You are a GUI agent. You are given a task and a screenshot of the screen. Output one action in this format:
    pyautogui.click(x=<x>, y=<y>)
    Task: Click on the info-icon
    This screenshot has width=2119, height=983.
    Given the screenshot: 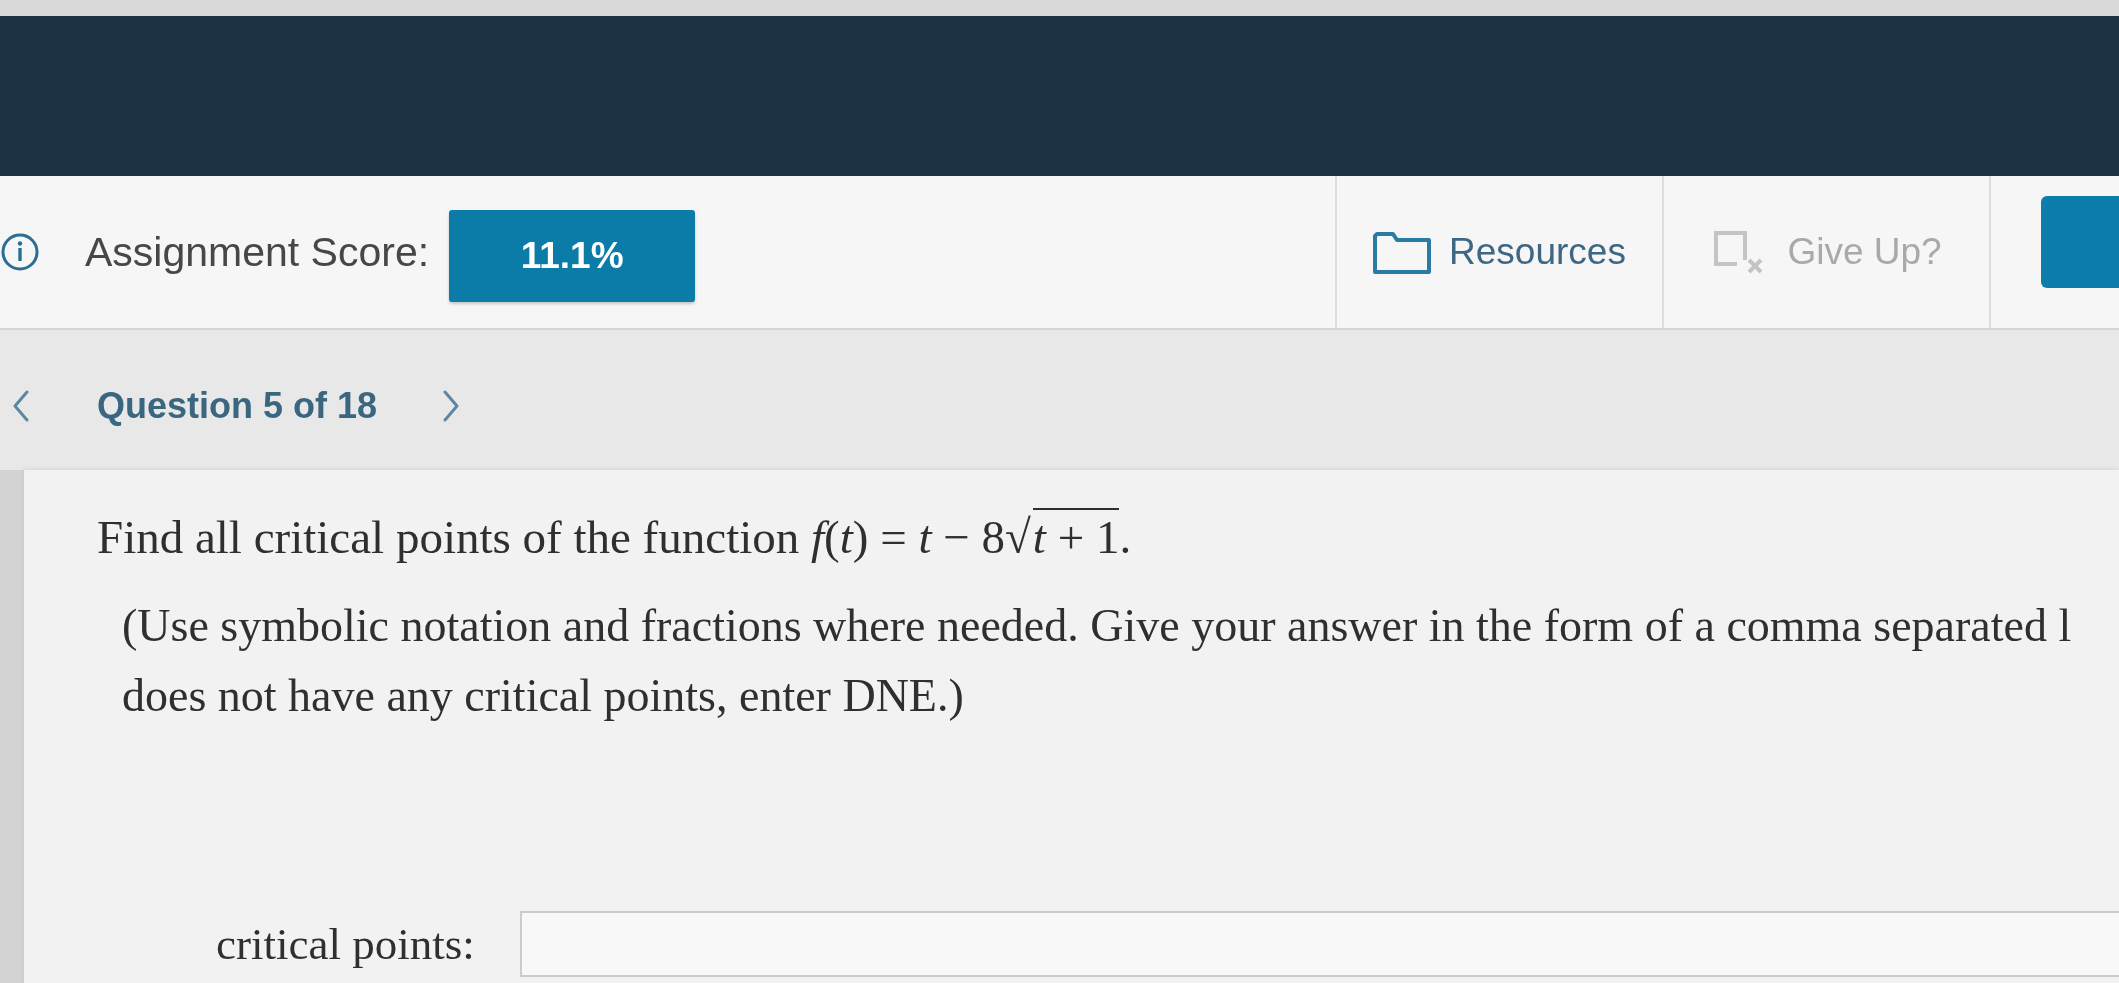 What is the action you would take?
    pyautogui.click(x=20, y=252)
    